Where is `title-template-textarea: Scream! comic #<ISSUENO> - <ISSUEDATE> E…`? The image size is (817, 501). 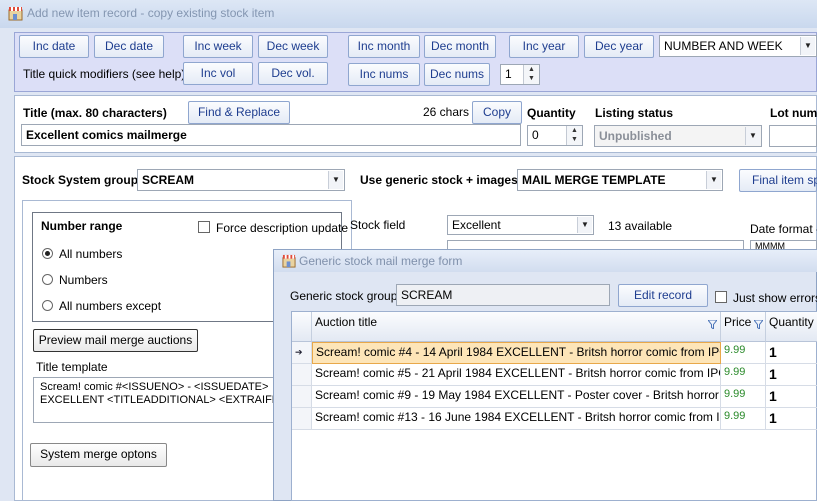
title-template-textarea: Scream! comic #<ISSUENO> - <ISSUEDATE> E… is located at coordinates (155, 400).